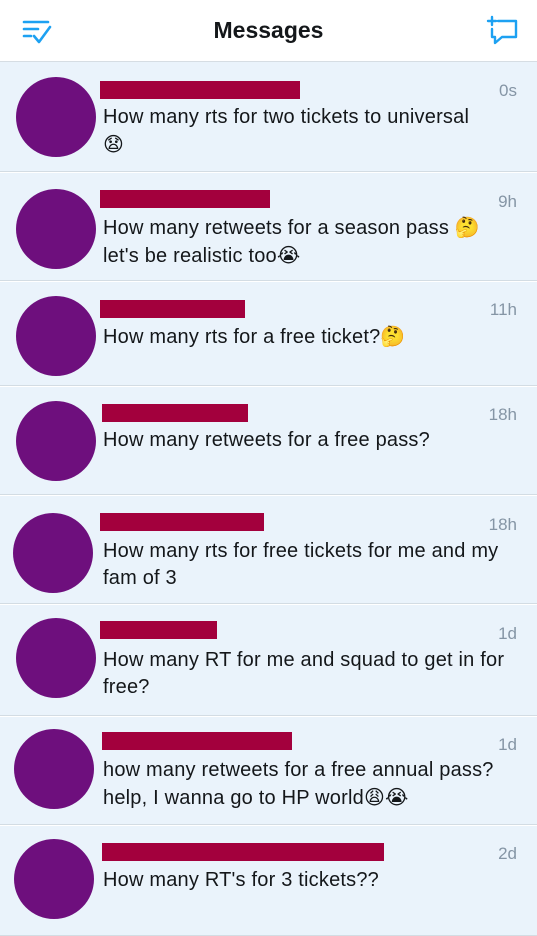  I want to click on message-preview: How many rts for a free ticket?🤔, so click(254, 336).